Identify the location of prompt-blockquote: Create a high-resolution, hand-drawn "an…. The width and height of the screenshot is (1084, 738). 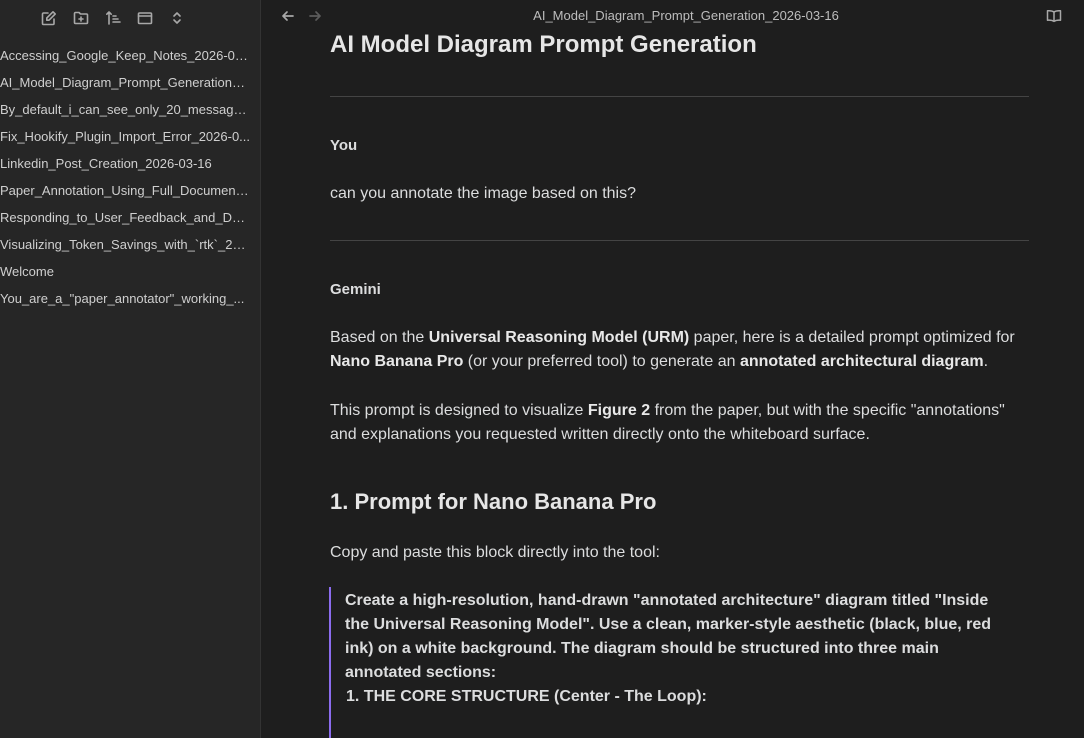
(669, 662).